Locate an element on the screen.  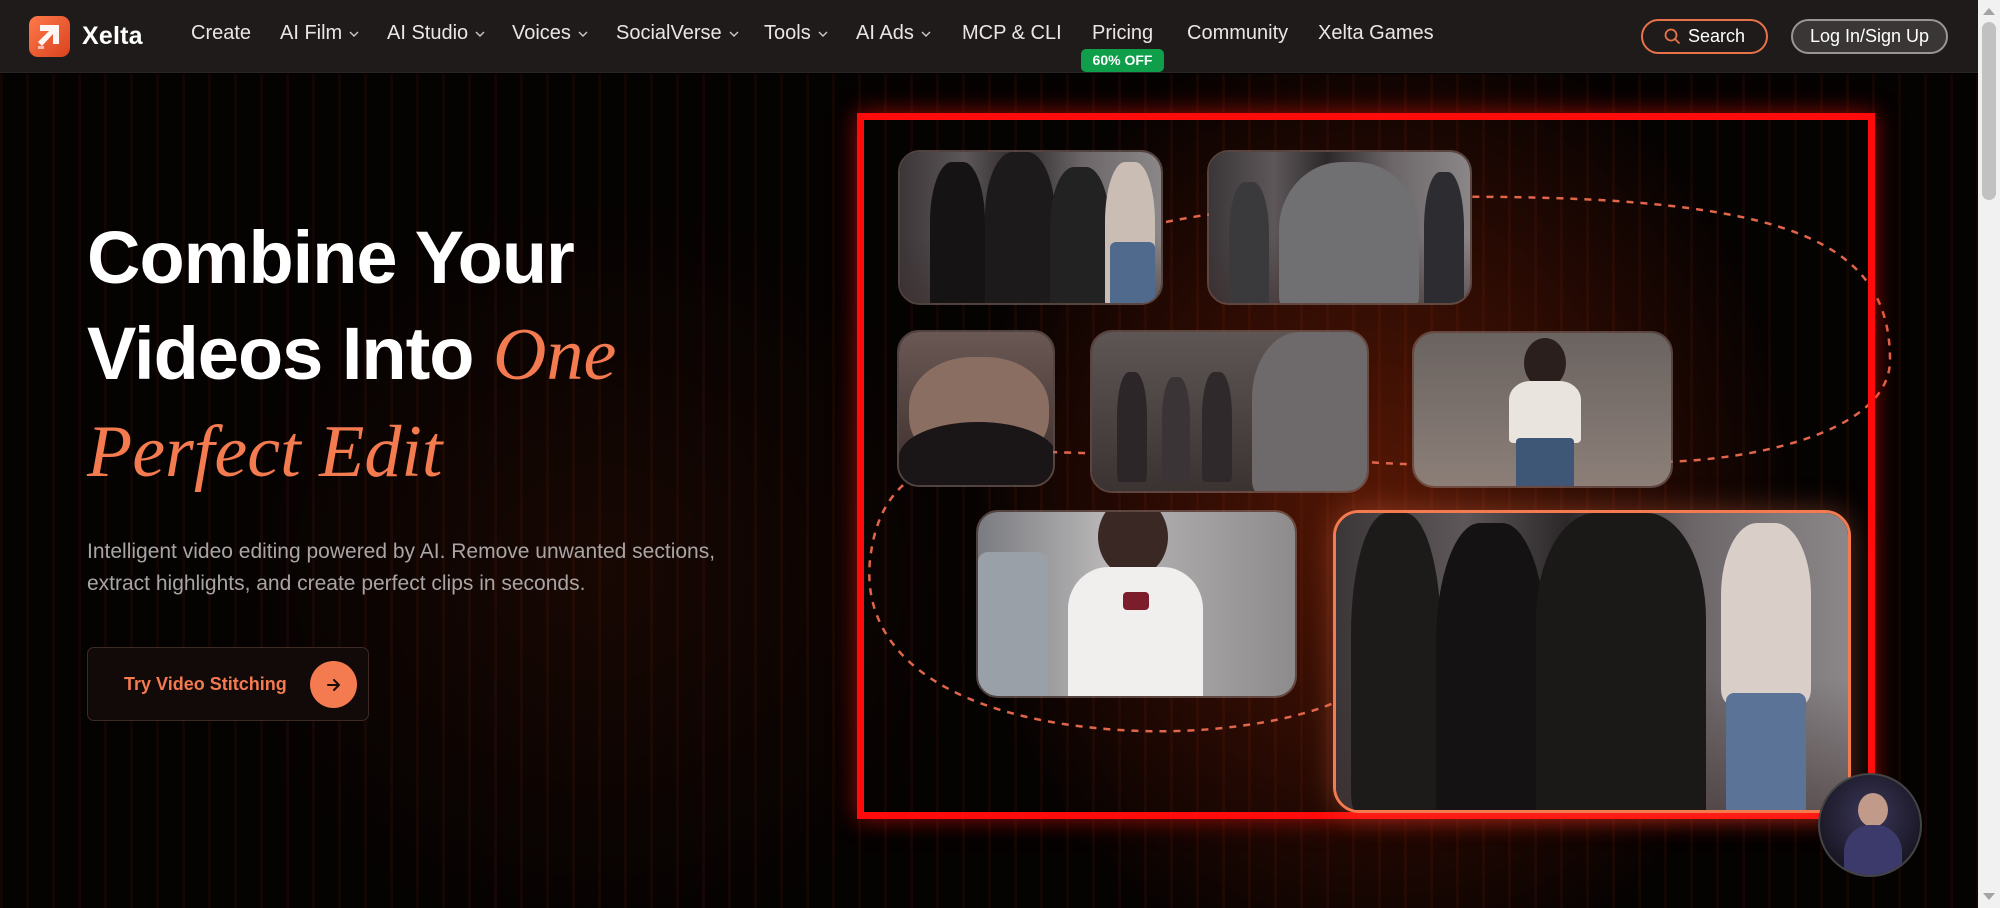
scroll-thumb is located at coordinates (1989, 111).